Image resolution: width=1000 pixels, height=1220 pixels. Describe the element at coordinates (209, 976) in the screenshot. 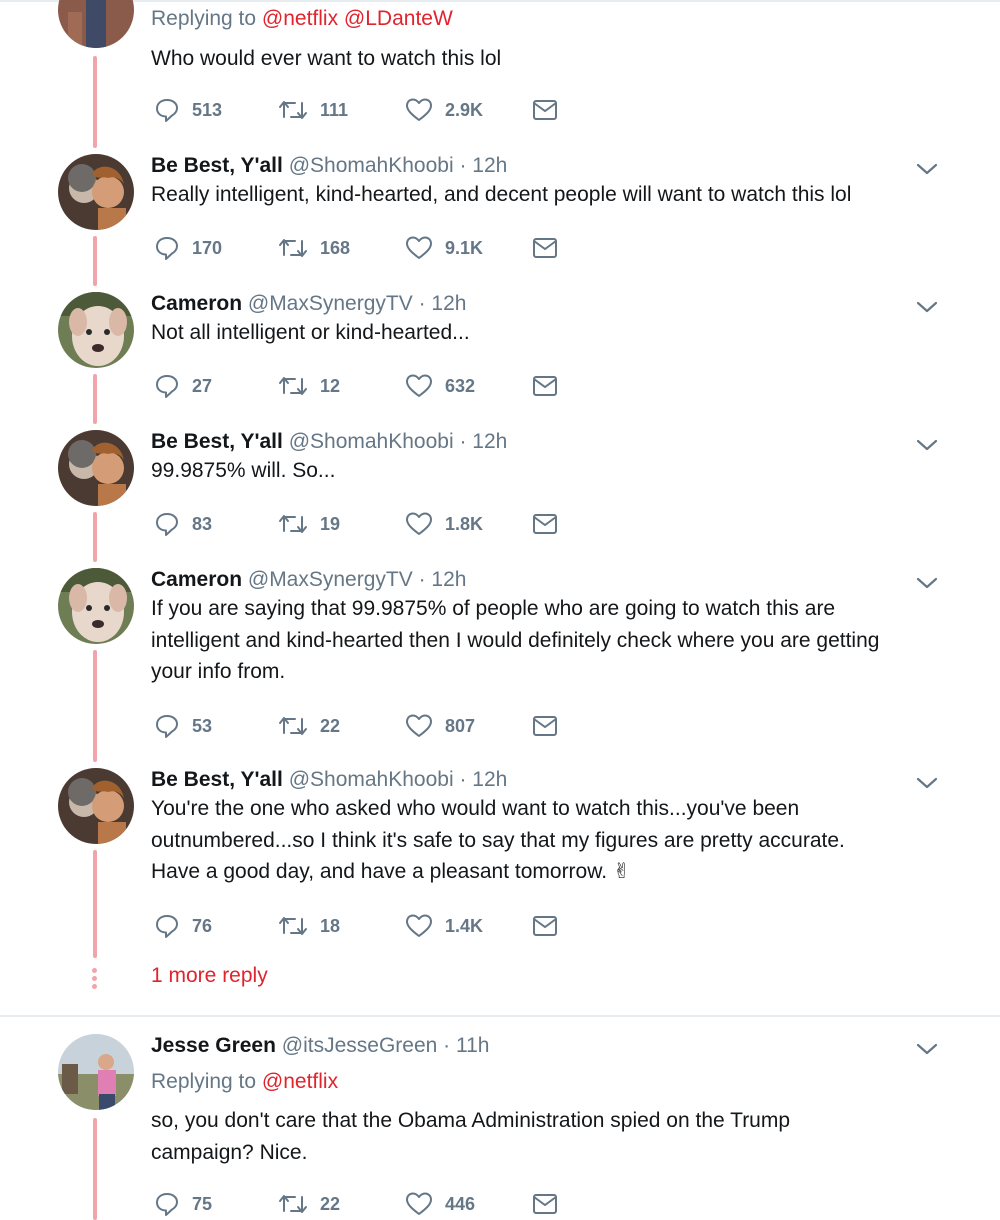

I see `more-replies-link: 1 more reply` at that location.